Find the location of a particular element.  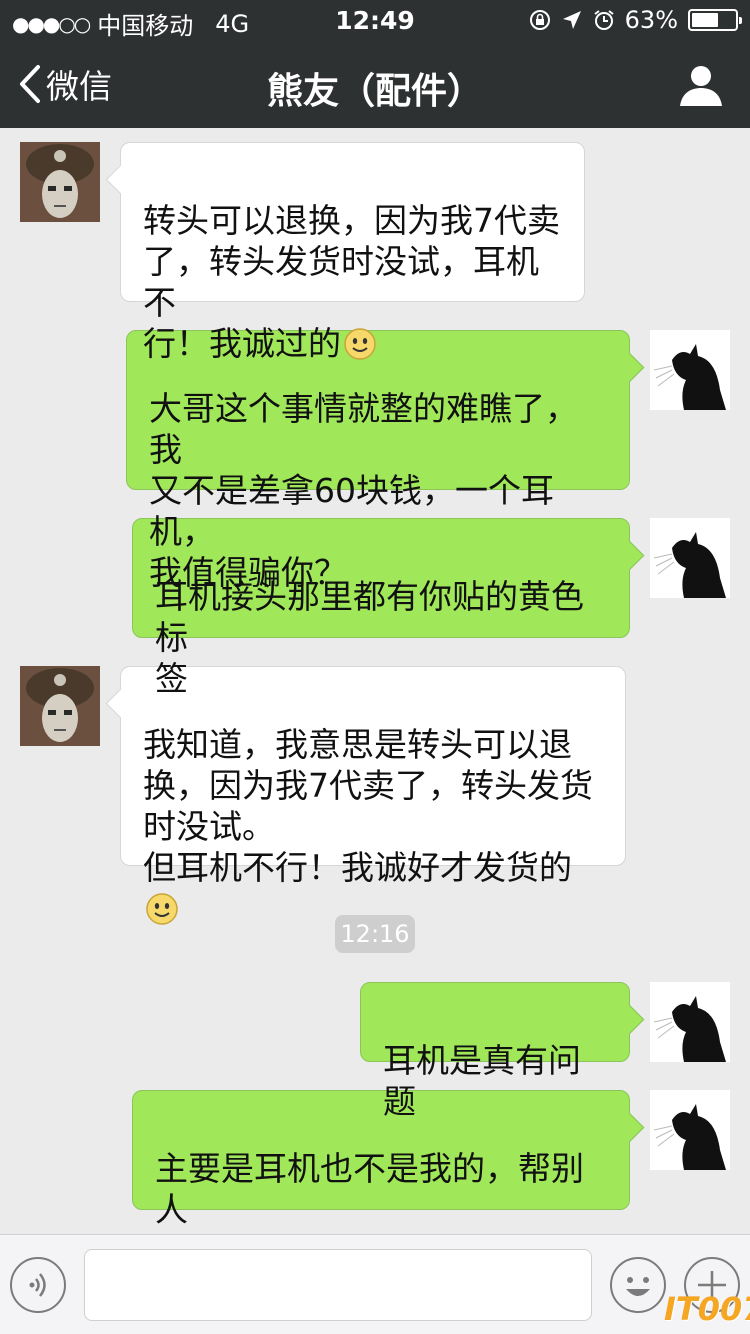

location-icon is located at coordinates (571, 20).